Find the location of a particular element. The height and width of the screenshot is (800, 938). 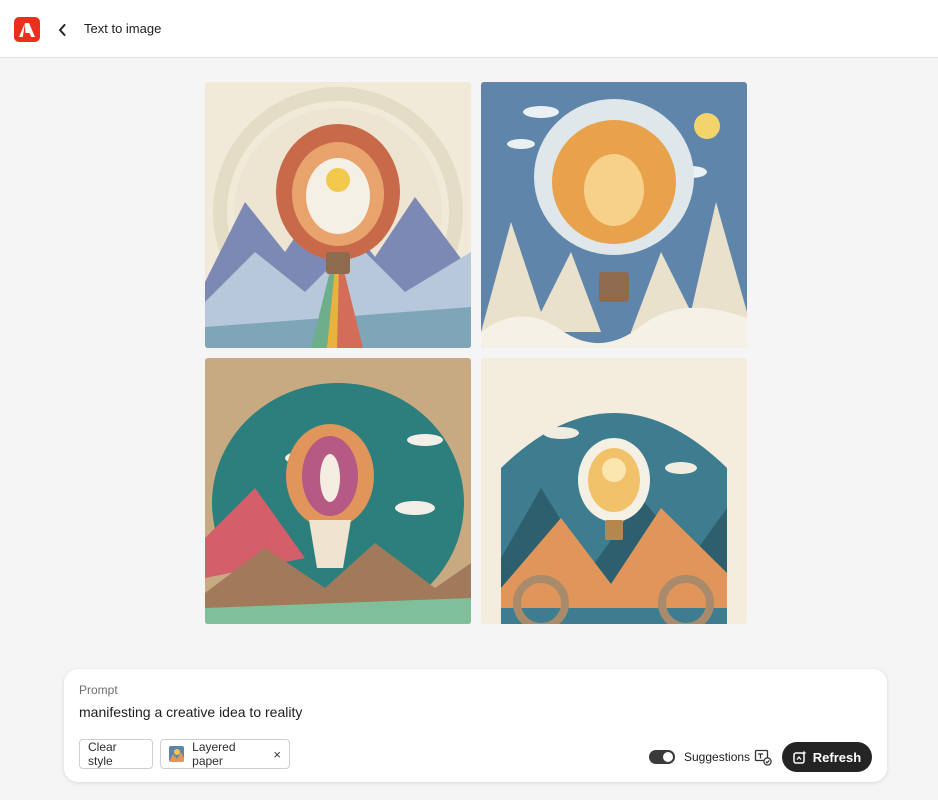

prompt-input: manifesting a creative idea to reality is located at coordinates (190, 712).